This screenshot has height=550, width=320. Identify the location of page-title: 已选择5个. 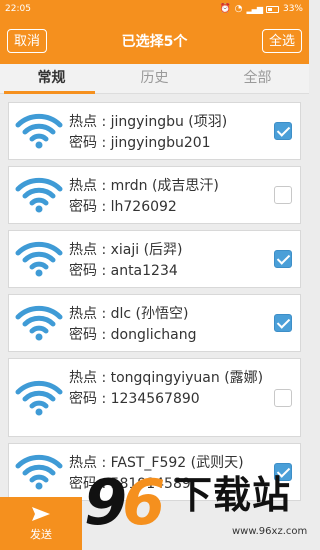
(154, 42).